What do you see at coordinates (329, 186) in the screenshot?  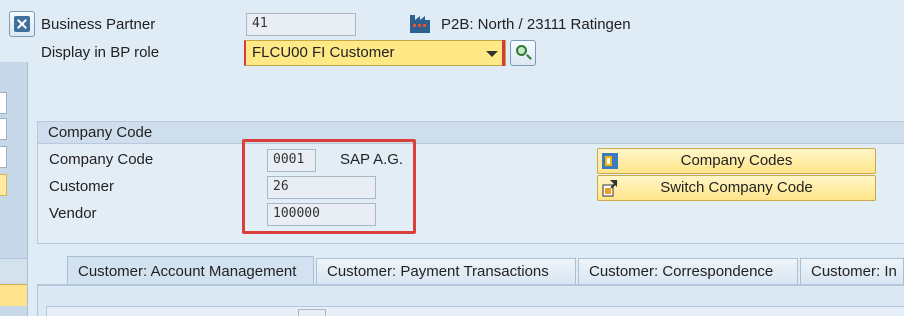 I see `highlight-box` at bounding box center [329, 186].